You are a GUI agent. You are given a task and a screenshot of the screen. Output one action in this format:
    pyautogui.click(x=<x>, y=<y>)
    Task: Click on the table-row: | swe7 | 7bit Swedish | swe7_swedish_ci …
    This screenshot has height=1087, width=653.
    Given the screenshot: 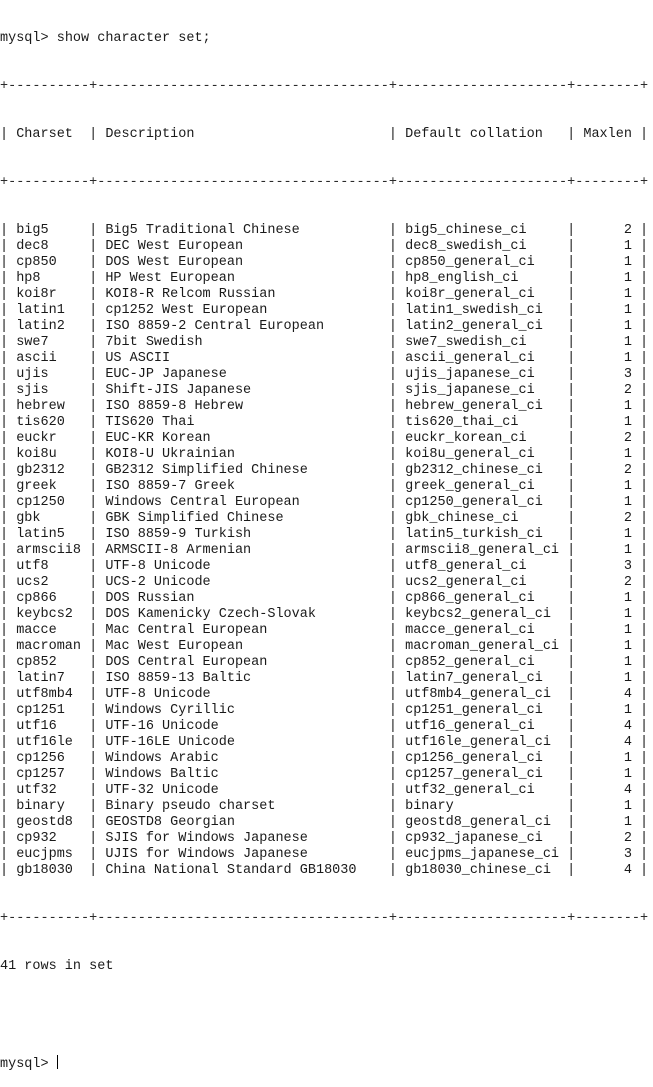 What is the action you would take?
    pyautogui.click(x=324, y=342)
    